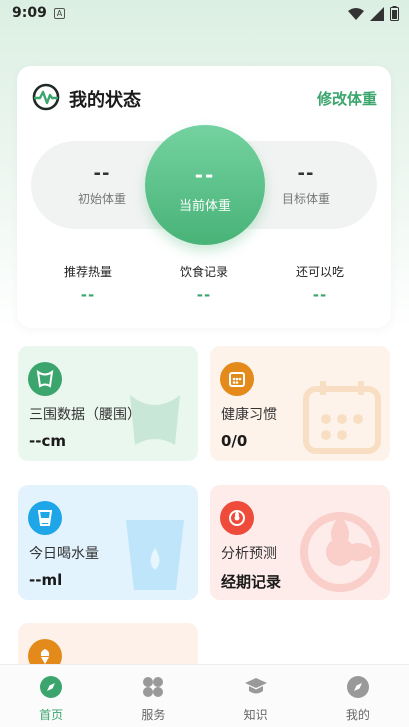 The width and height of the screenshot is (409, 727). Describe the element at coordinates (394, 13) in the screenshot. I see `battery-icon` at that location.